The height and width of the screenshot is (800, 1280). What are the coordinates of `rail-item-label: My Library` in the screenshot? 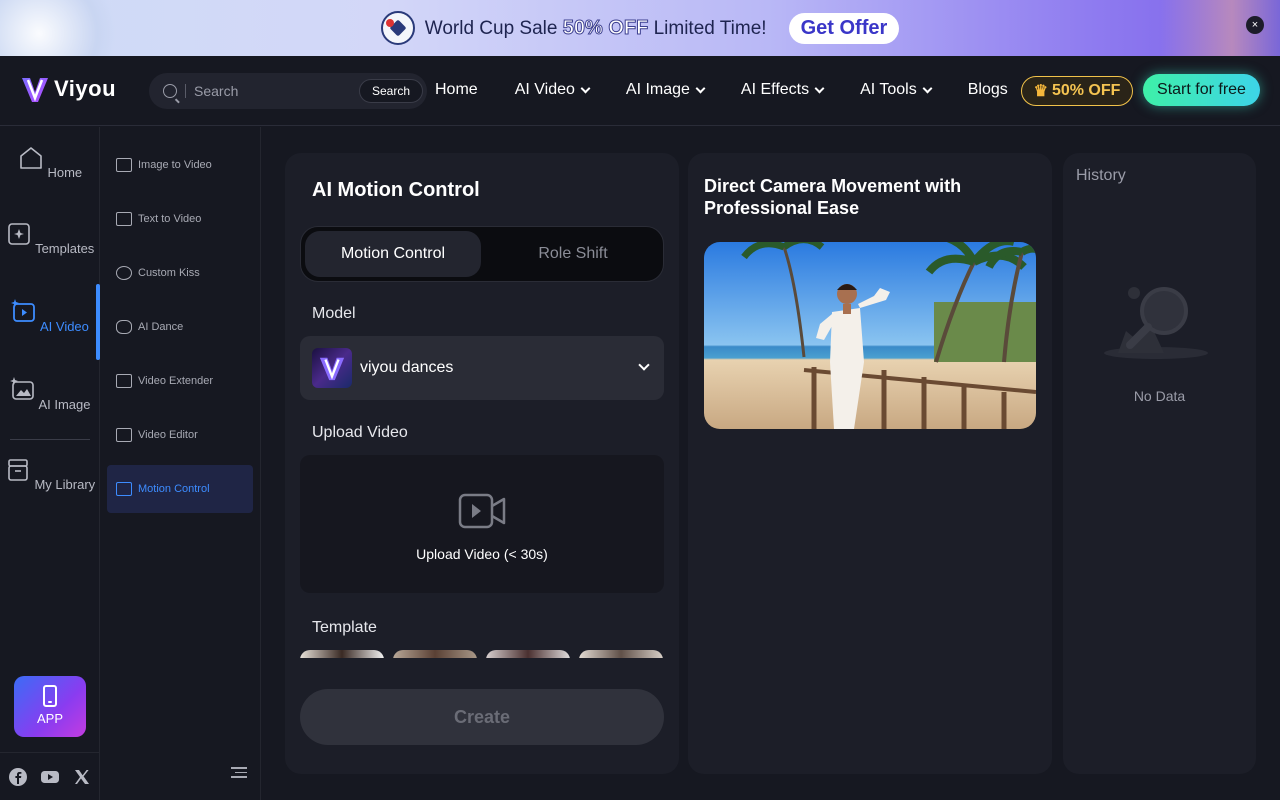 It's located at (65, 484).